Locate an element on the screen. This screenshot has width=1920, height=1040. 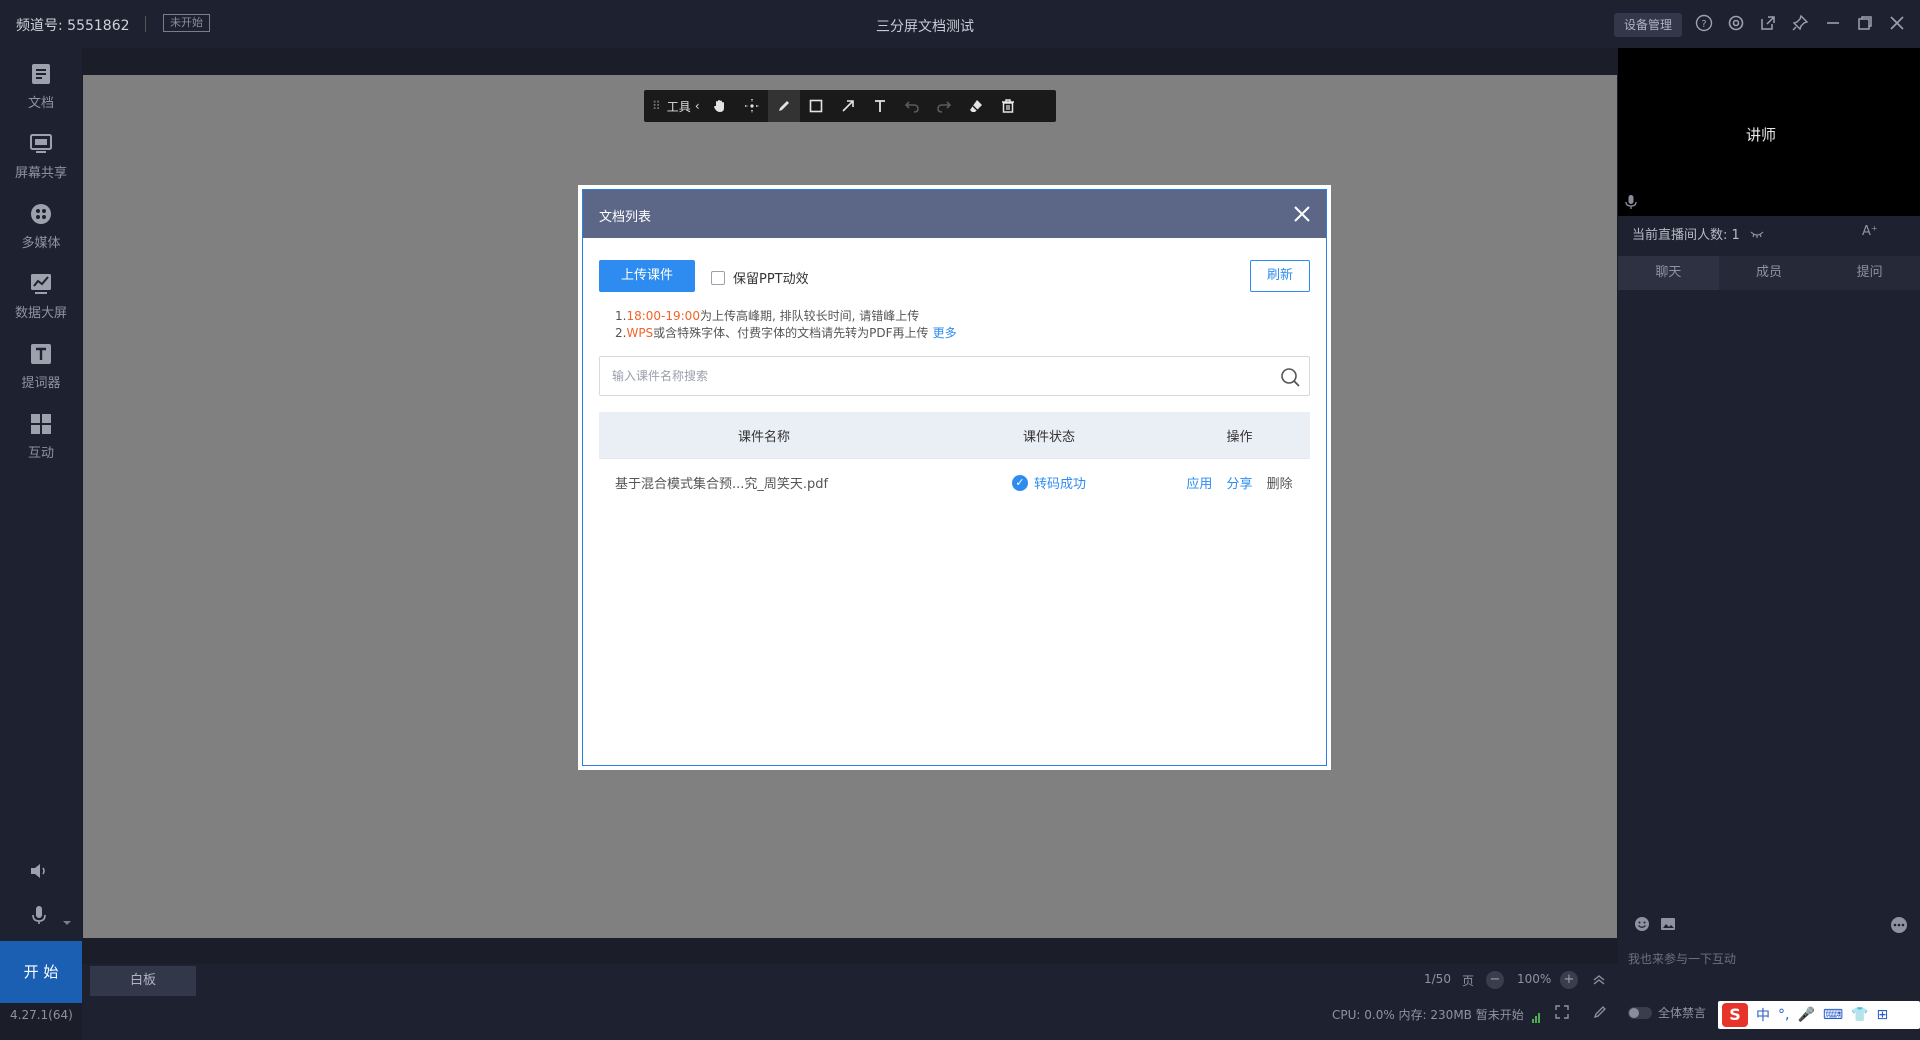
chat-toolbar is located at coordinates (1774, 925).